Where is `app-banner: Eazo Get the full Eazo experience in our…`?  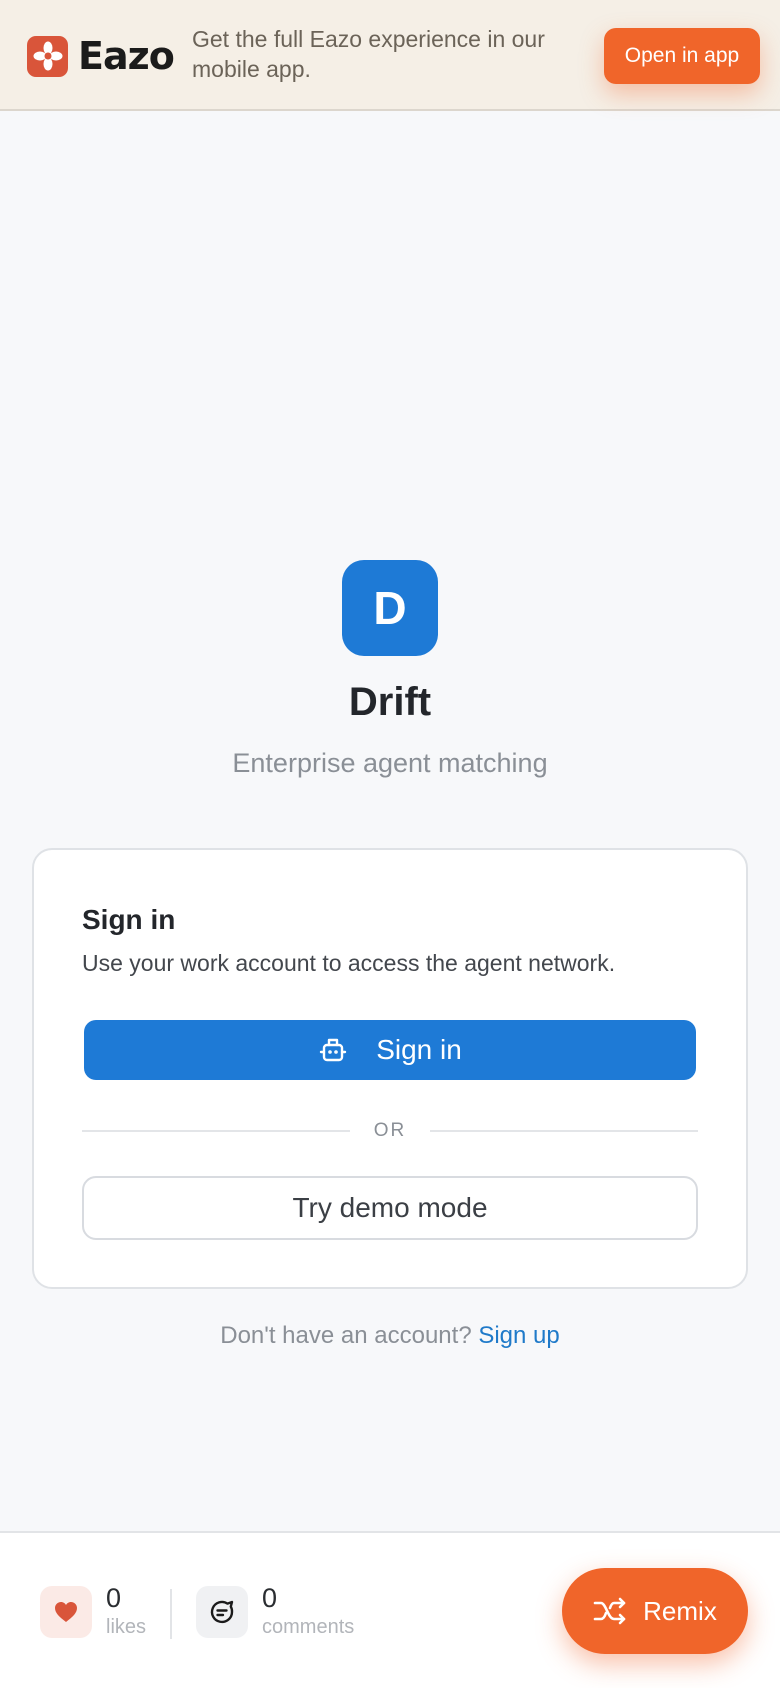
app-banner: Eazo Get the full Eazo experience in our… is located at coordinates (390, 55).